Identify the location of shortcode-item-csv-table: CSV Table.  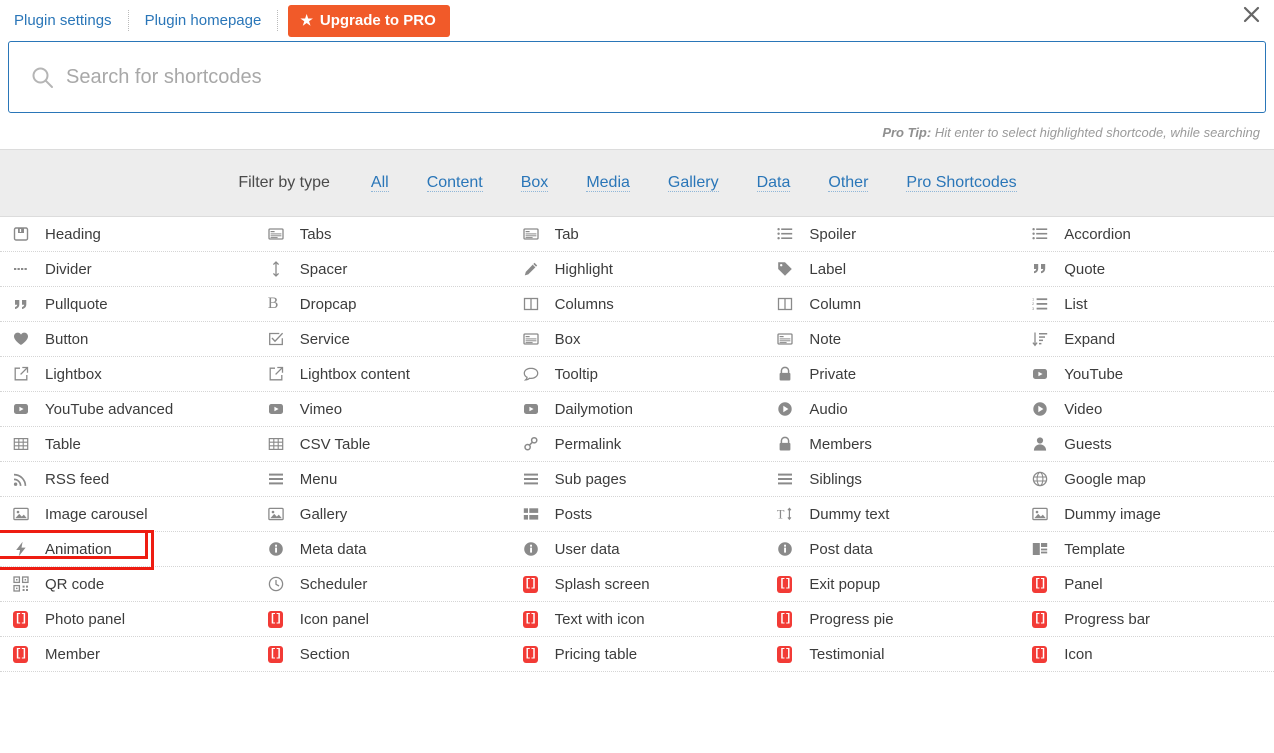
(382, 444).